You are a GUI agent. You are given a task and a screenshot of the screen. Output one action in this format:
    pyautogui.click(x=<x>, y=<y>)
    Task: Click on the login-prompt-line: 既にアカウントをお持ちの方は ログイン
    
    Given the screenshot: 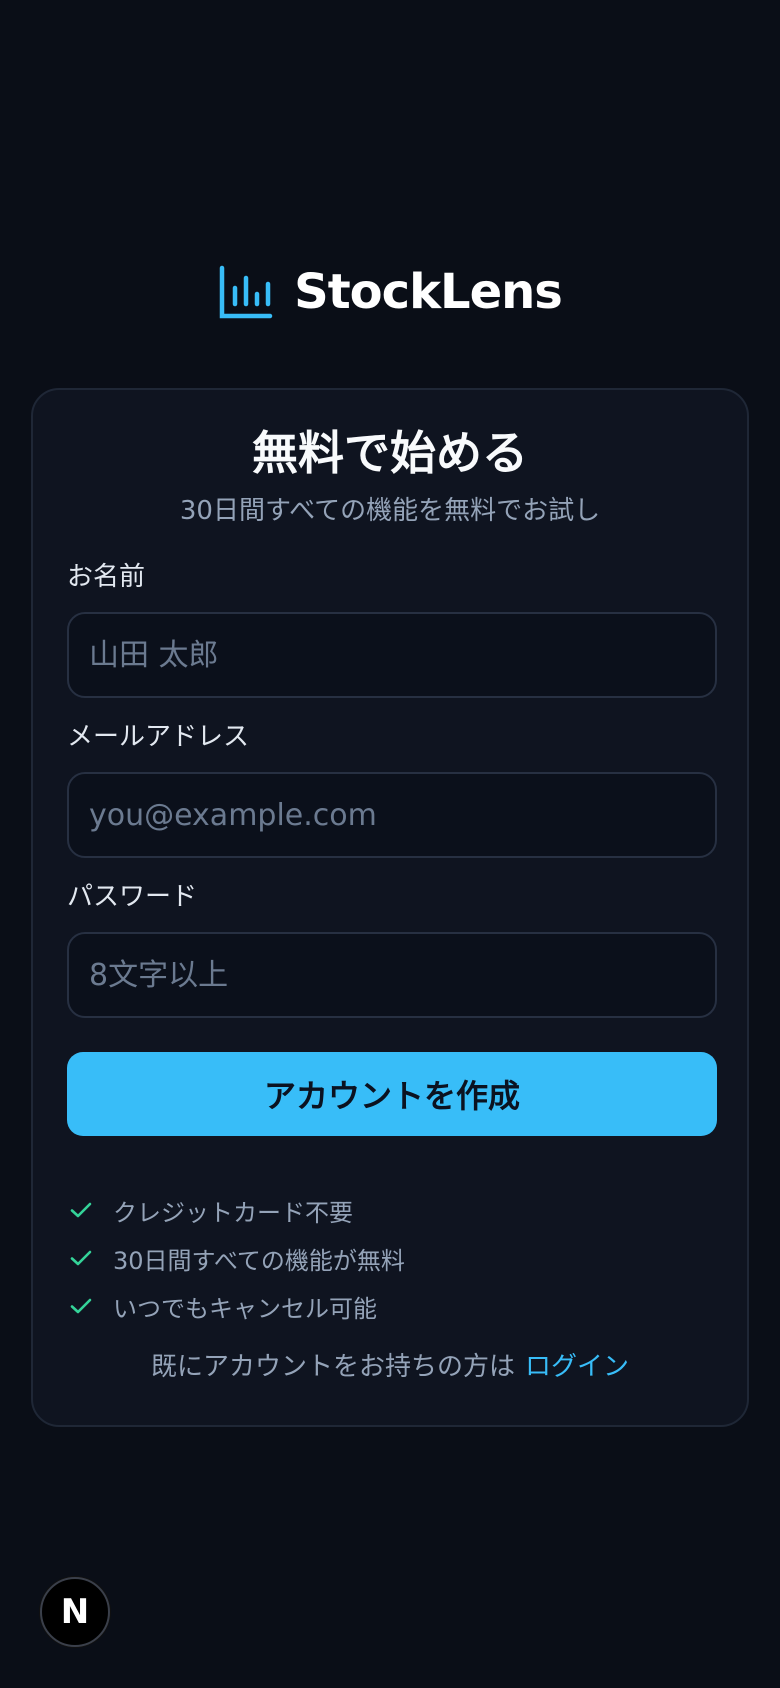 What is the action you would take?
    pyautogui.click(x=390, y=1367)
    